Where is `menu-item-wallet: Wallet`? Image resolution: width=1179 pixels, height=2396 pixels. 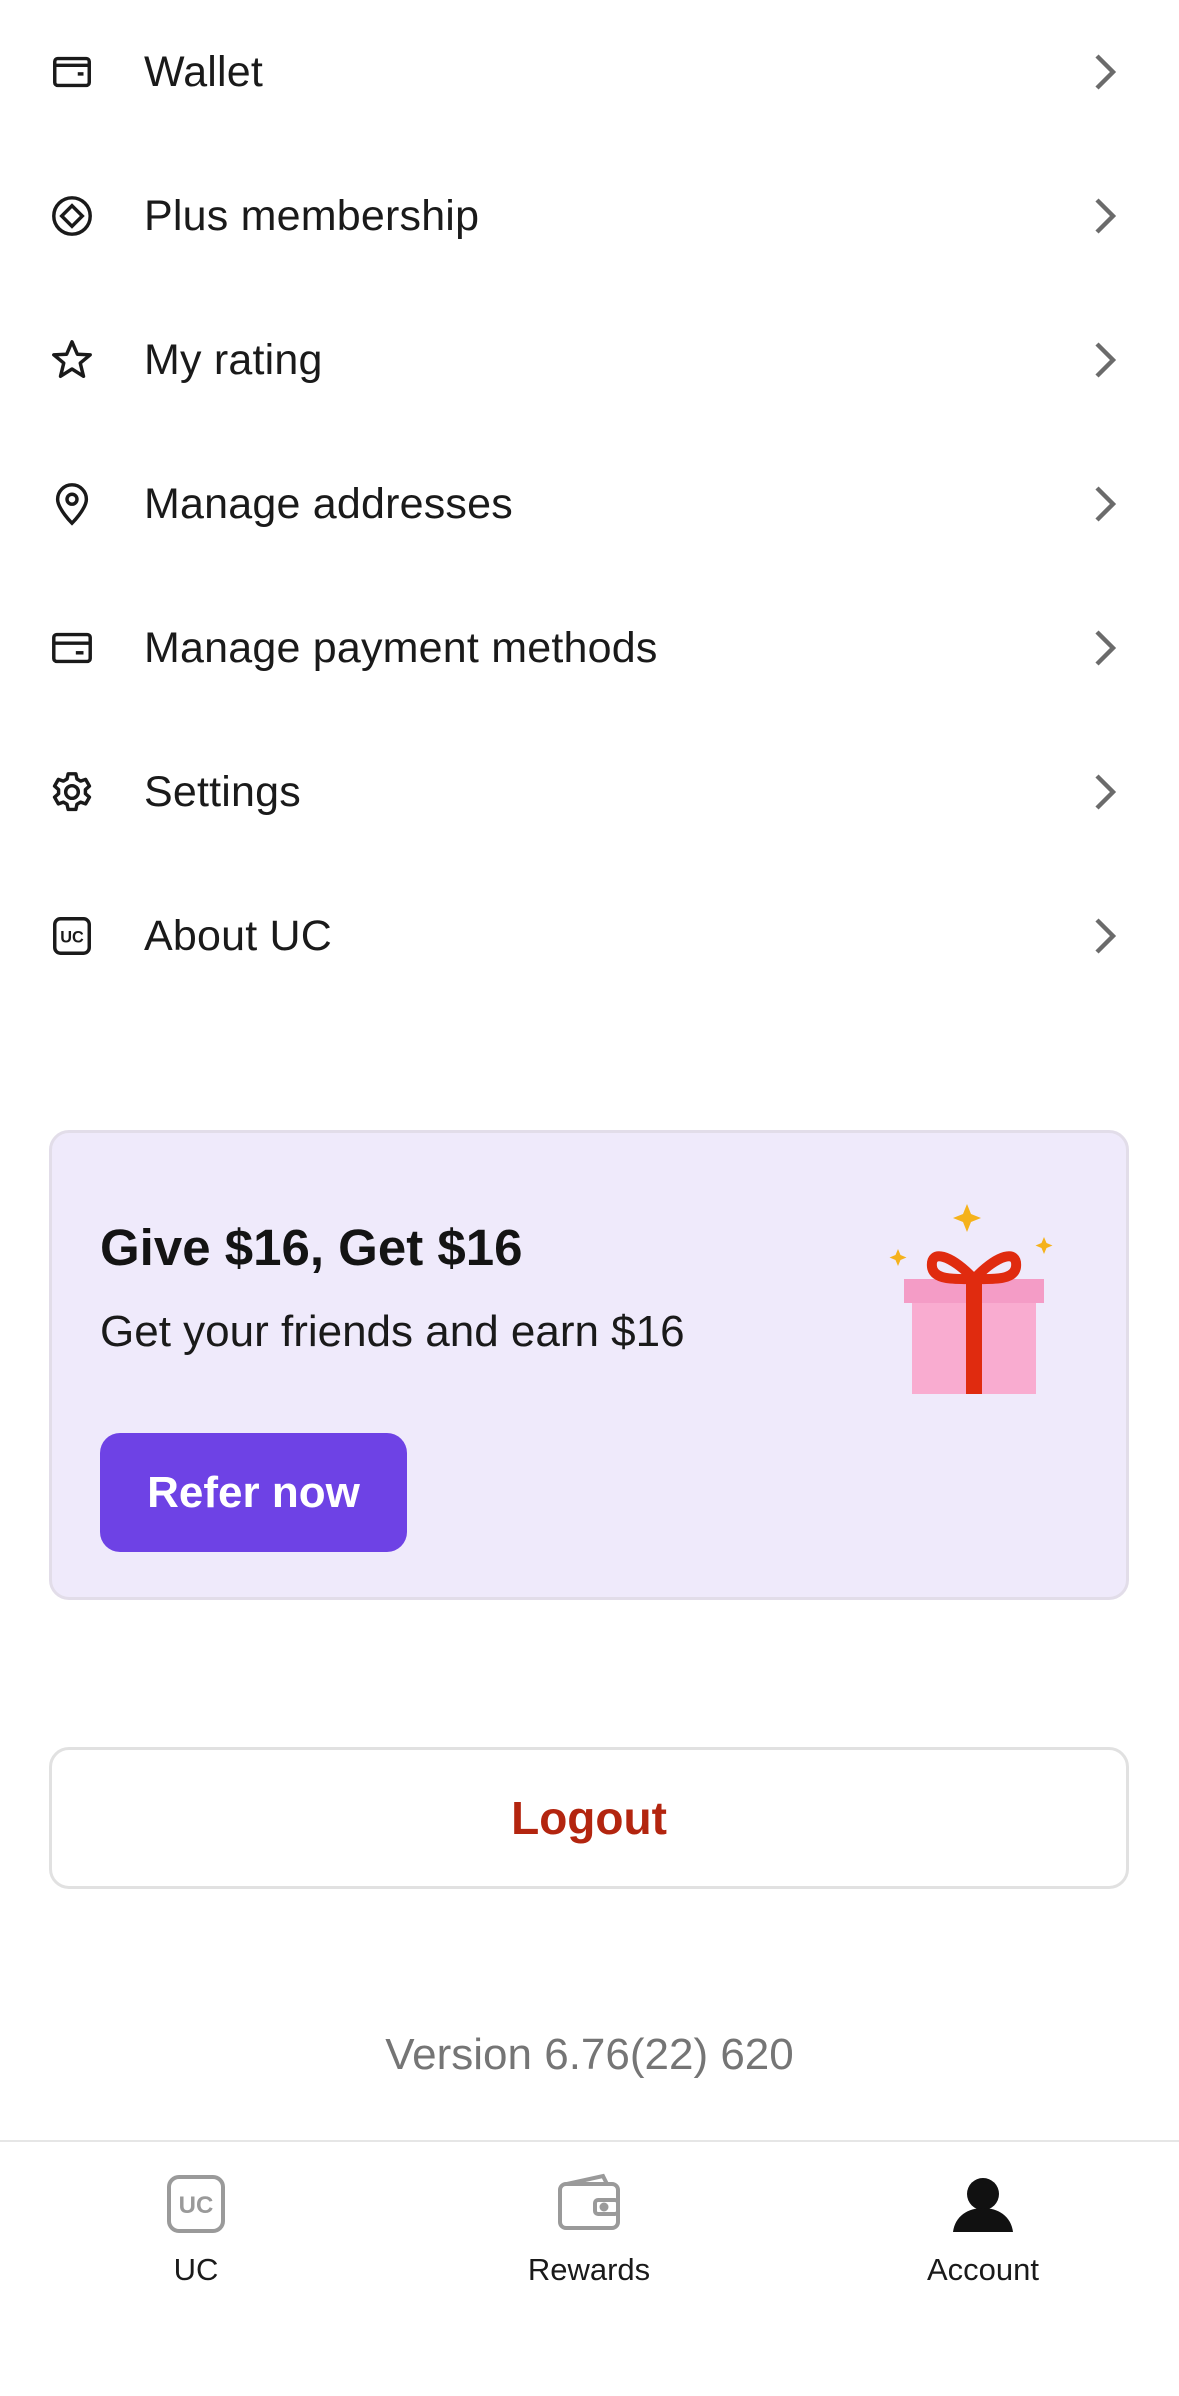 menu-item-wallet: Wallet is located at coordinates (589, 72).